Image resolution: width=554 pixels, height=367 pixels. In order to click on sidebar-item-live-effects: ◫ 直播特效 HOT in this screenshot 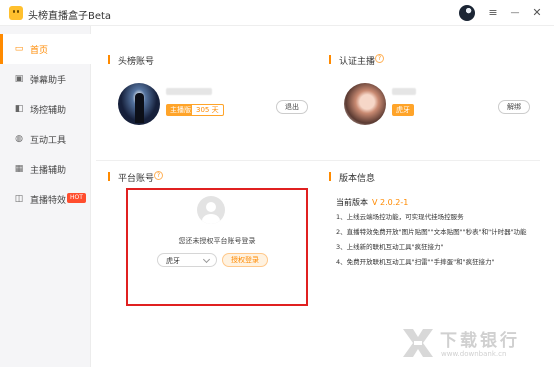, I will do `click(45, 199)`.